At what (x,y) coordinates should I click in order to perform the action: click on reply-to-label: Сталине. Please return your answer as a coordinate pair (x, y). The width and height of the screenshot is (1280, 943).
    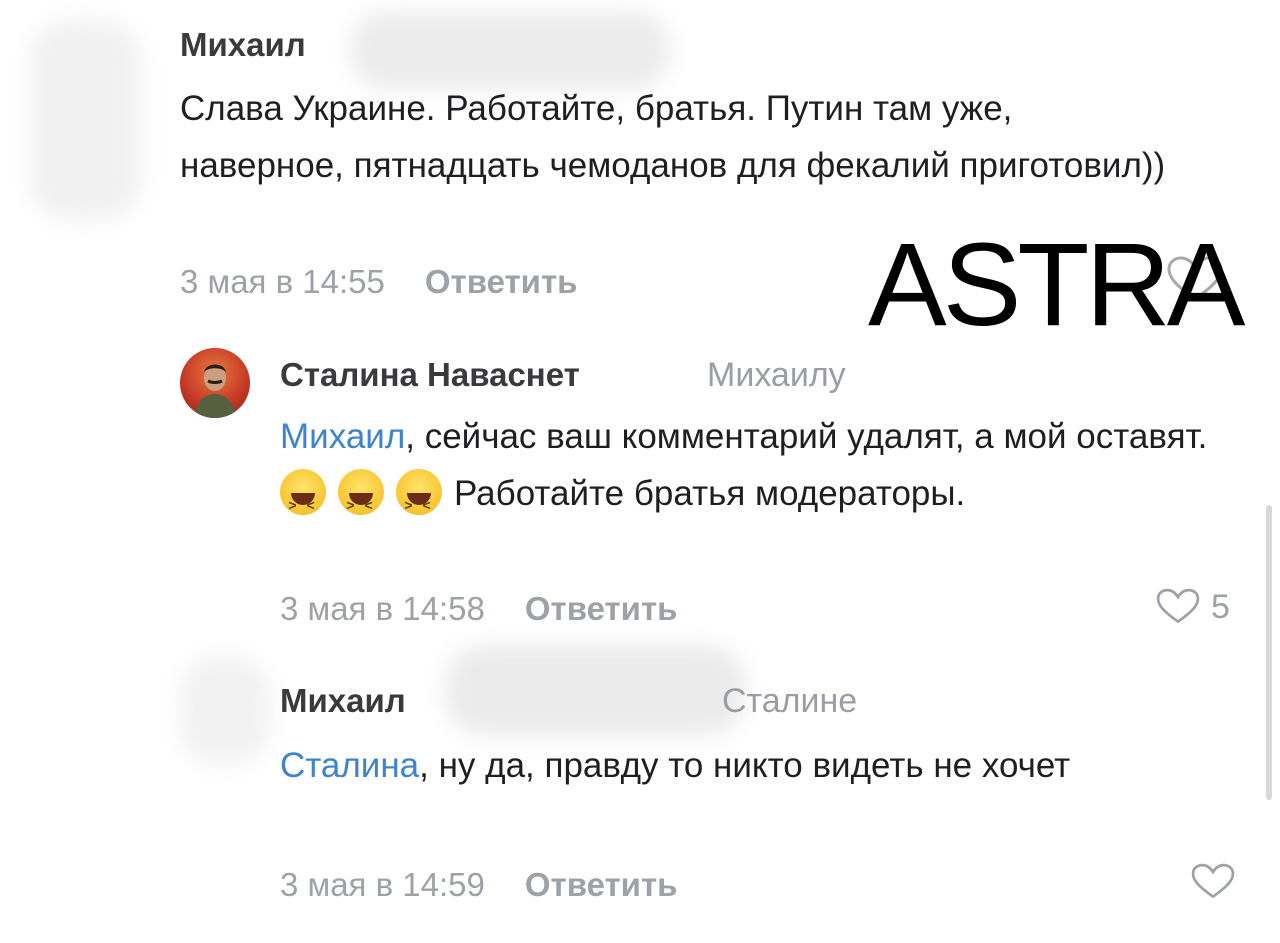
    Looking at the image, I should click on (789, 701).